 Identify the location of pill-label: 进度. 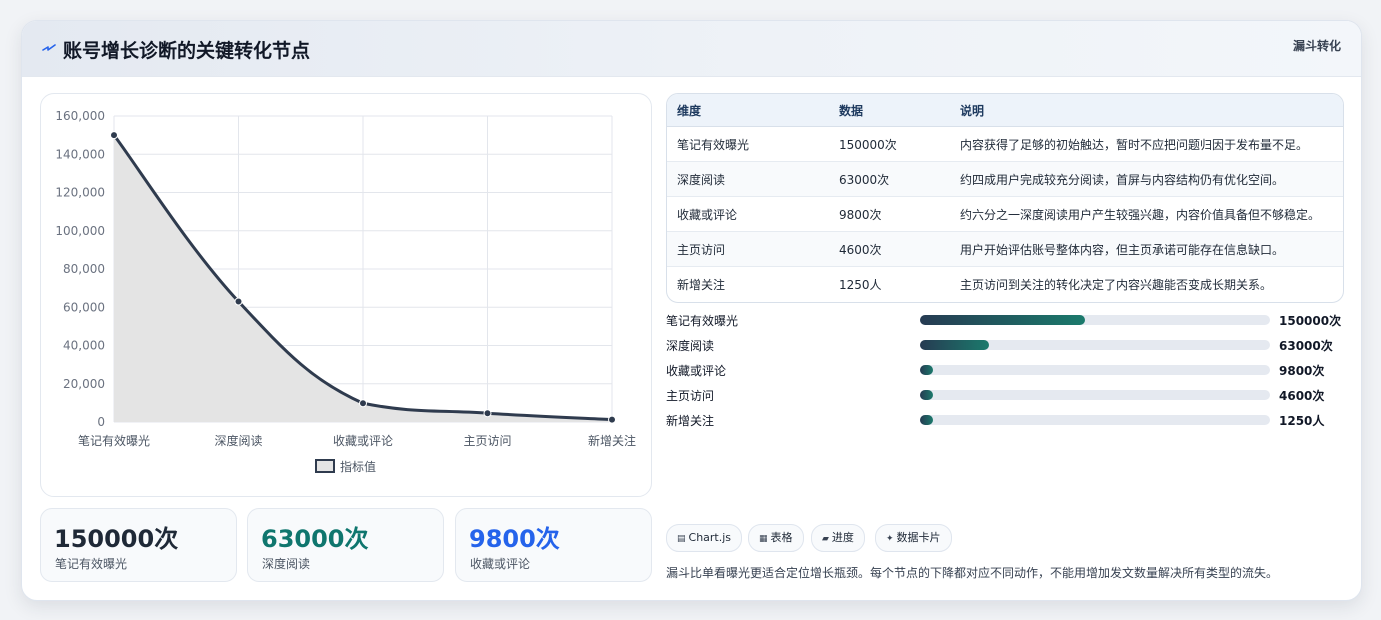
(842, 537).